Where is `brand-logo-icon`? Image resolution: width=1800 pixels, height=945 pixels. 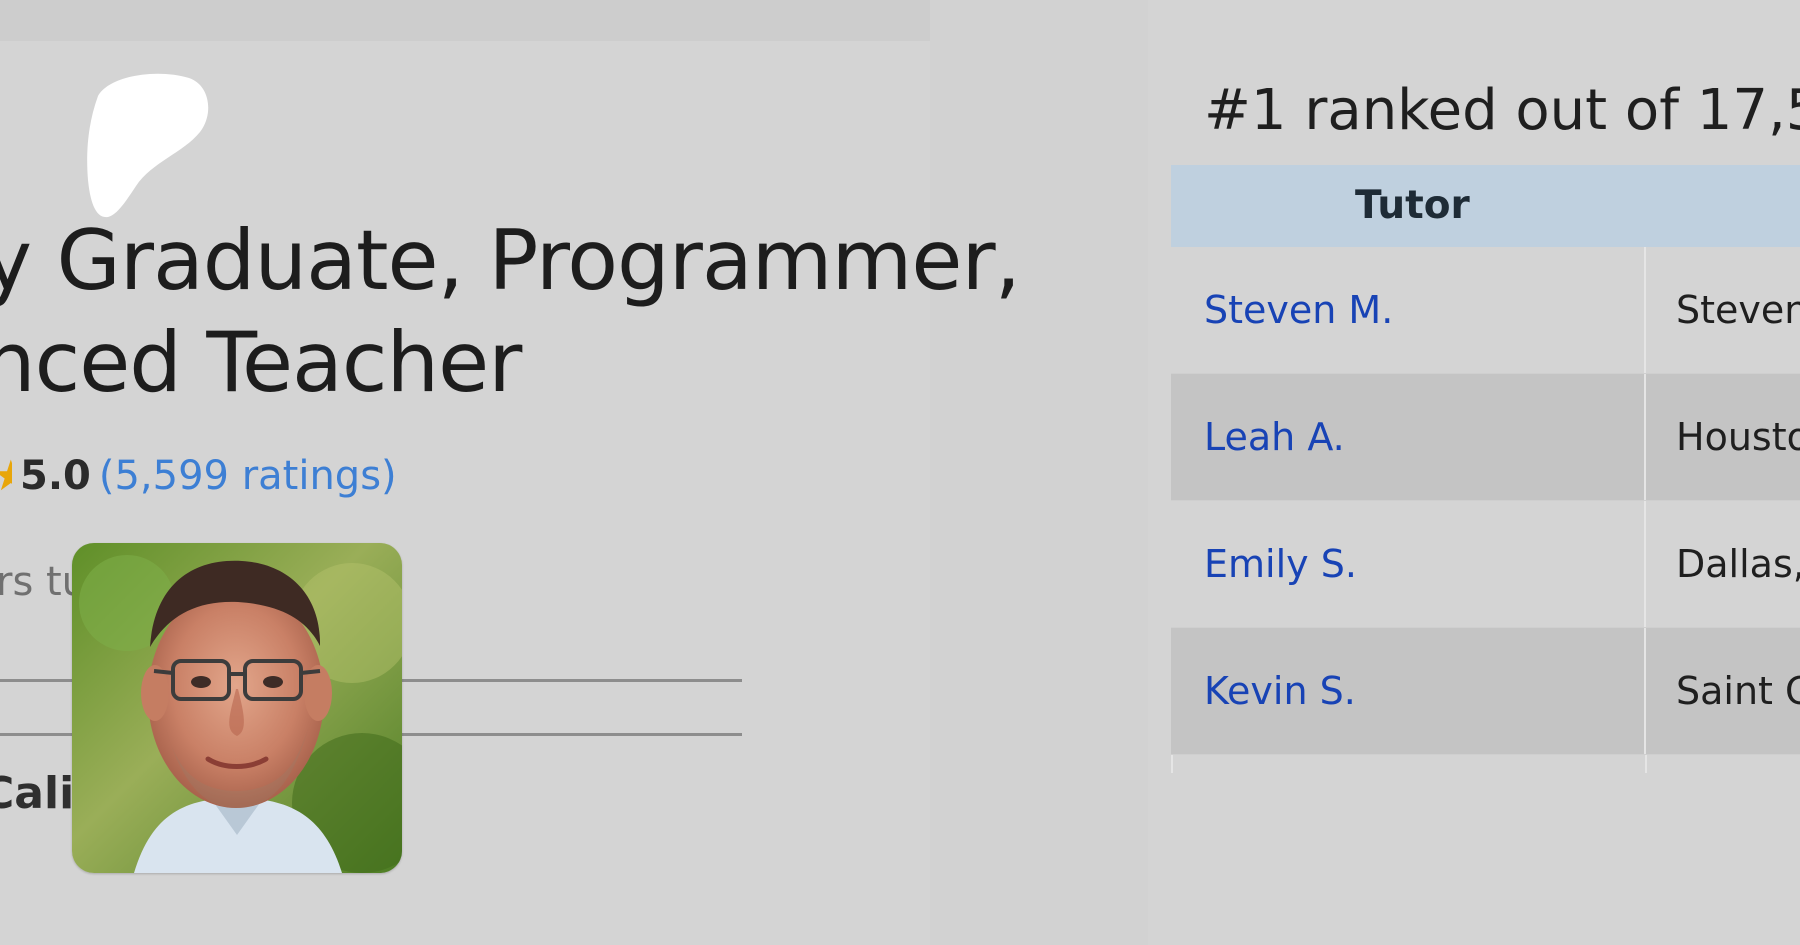
brand-logo-icon is located at coordinates (144, 144).